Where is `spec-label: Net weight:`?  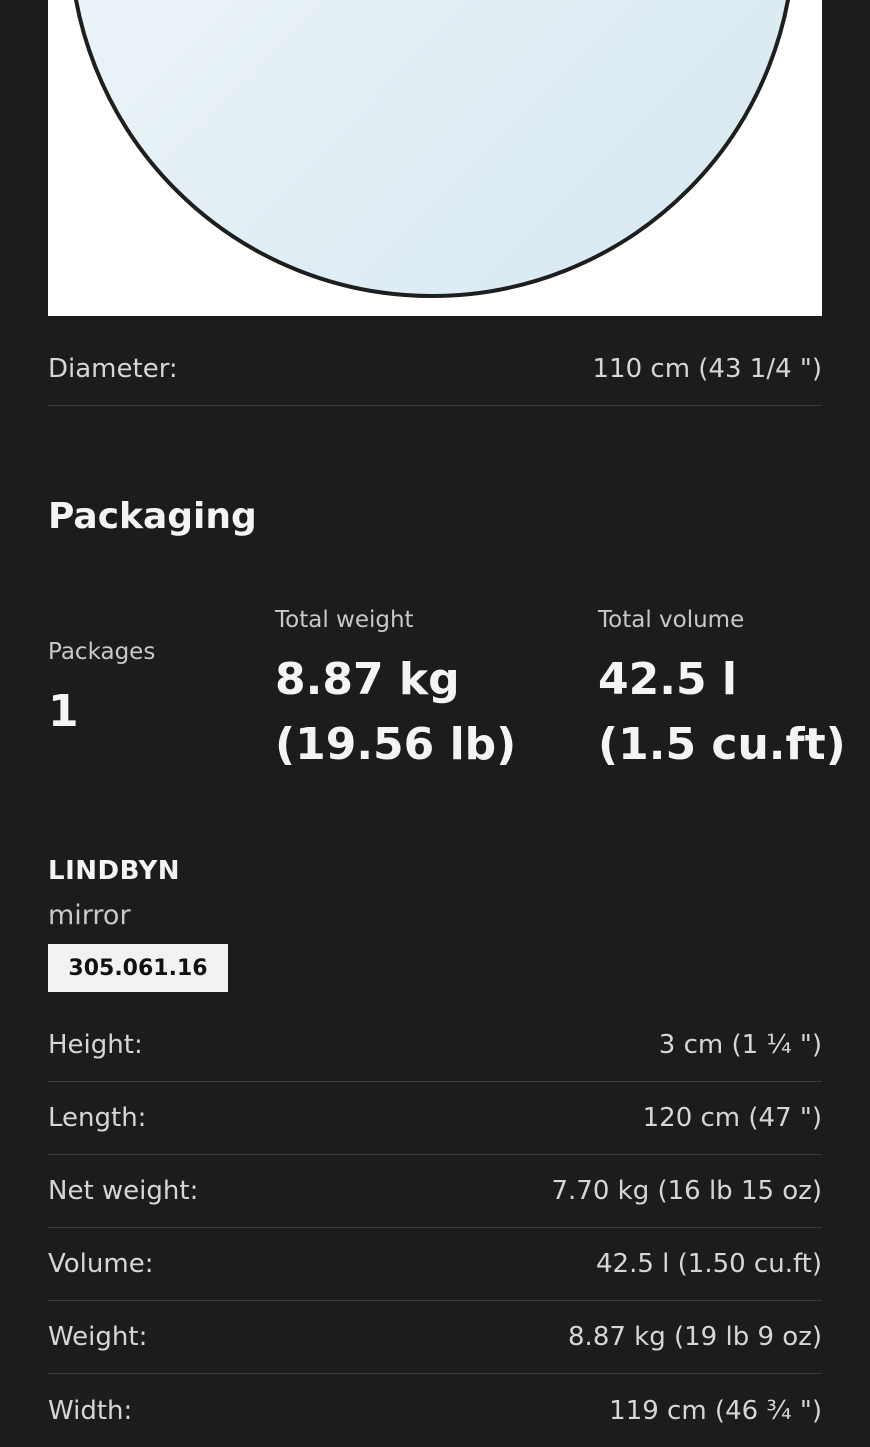 spec-label: Net weight: is located at coordinates (123, 1191).